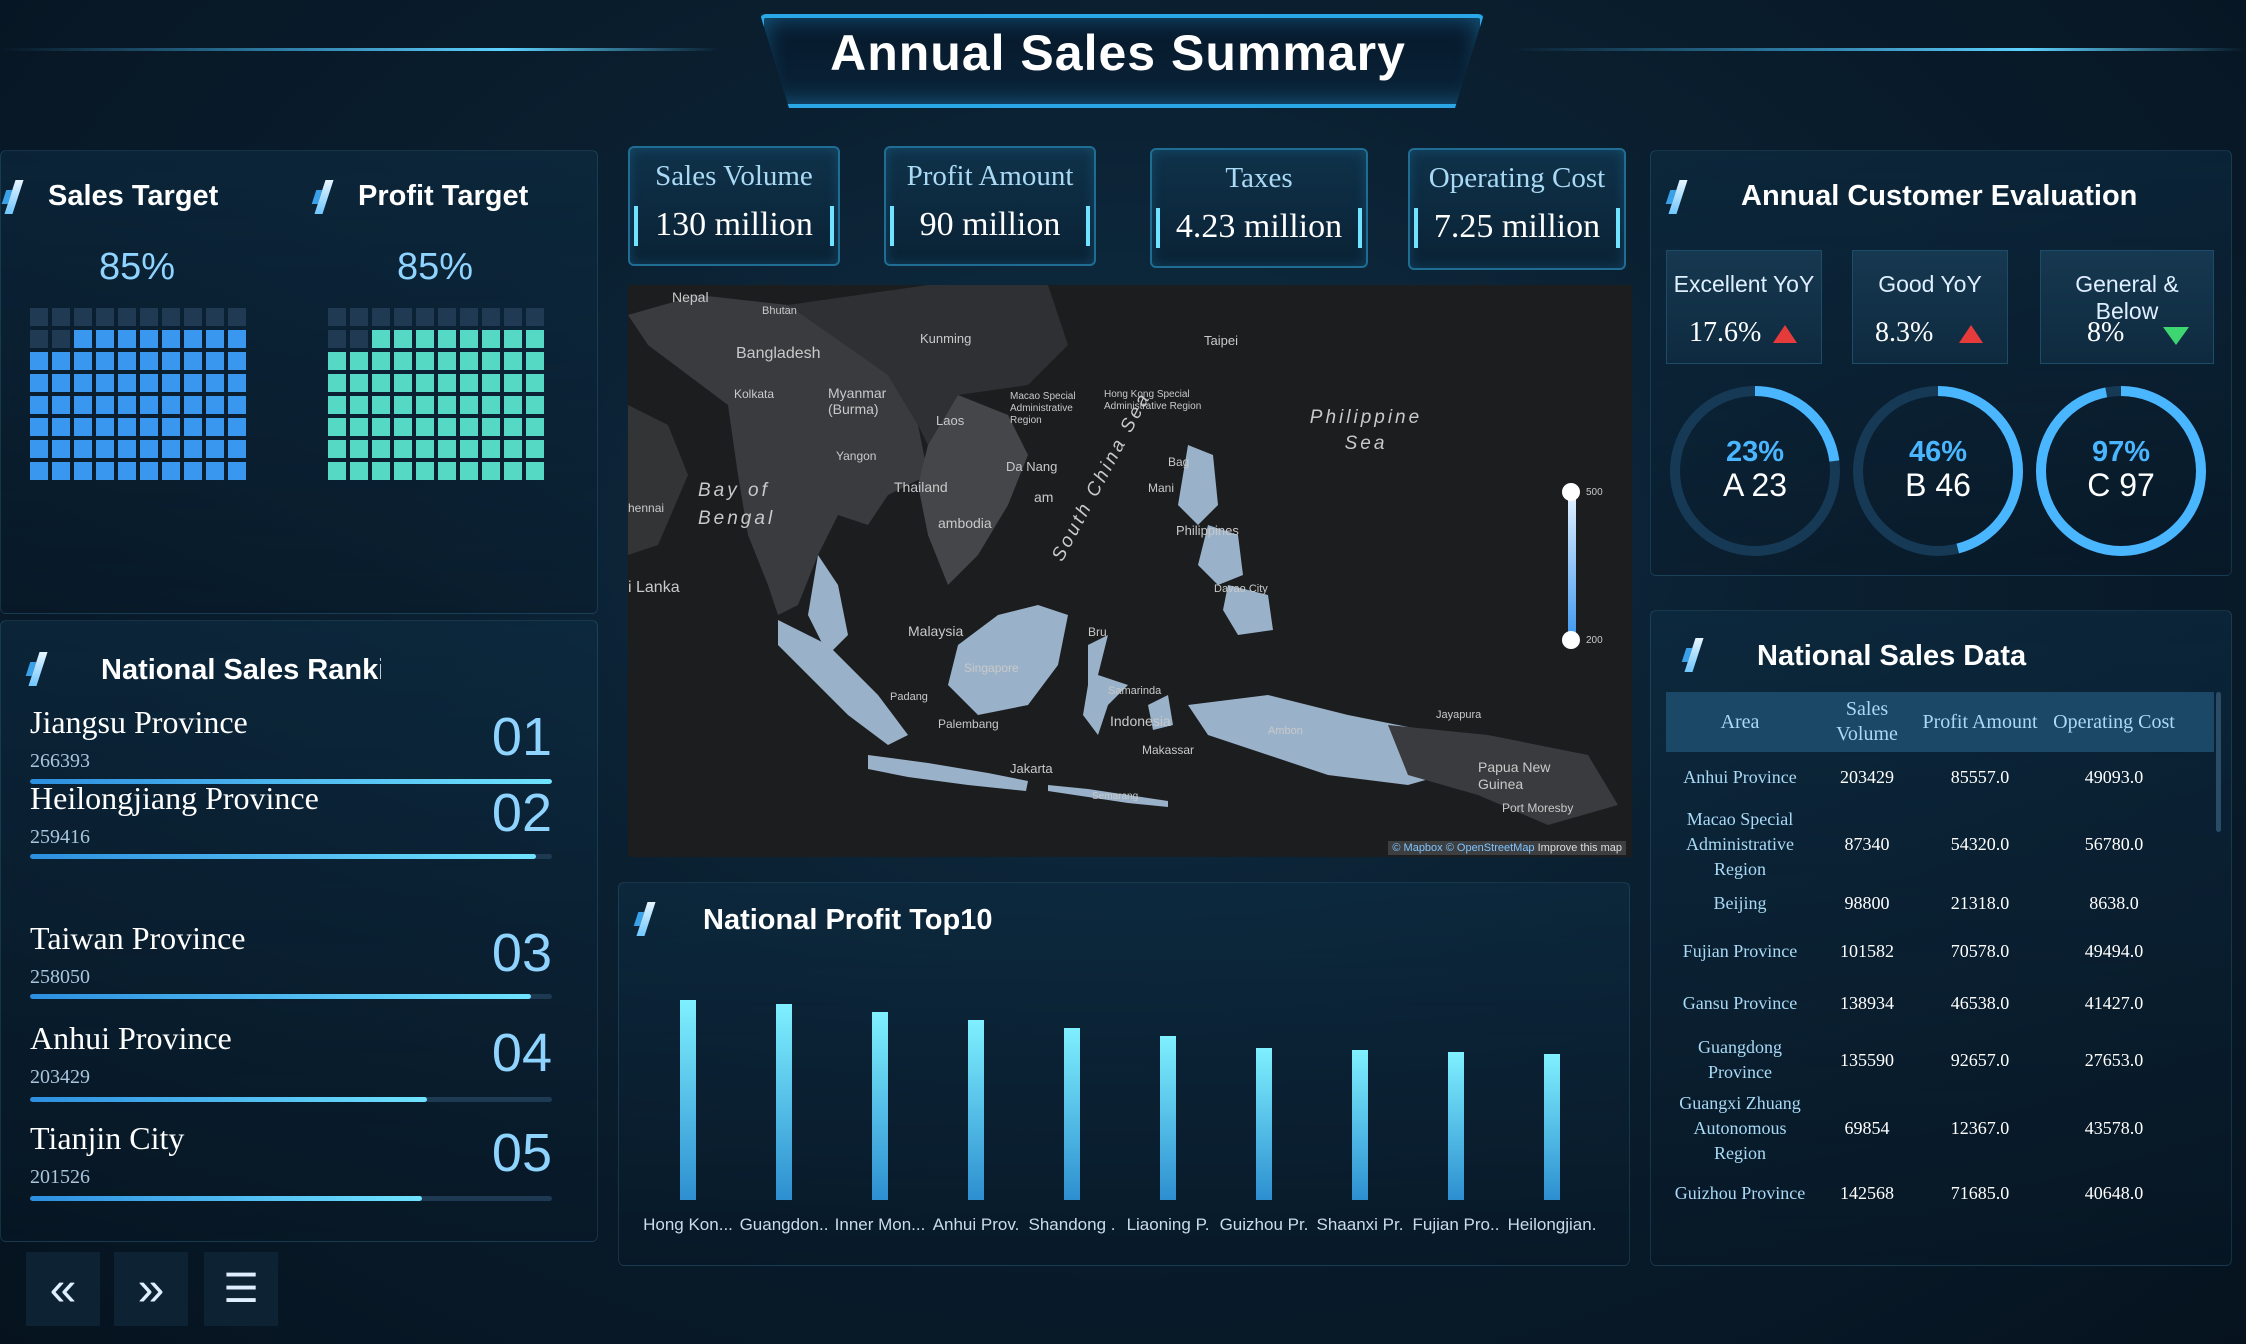 The image size is (2246, 1344). What do you see at coordinates (1867, 722) in the screenshot?
I see `column-header: Sales Volume` at bounding box center [1867, 722].